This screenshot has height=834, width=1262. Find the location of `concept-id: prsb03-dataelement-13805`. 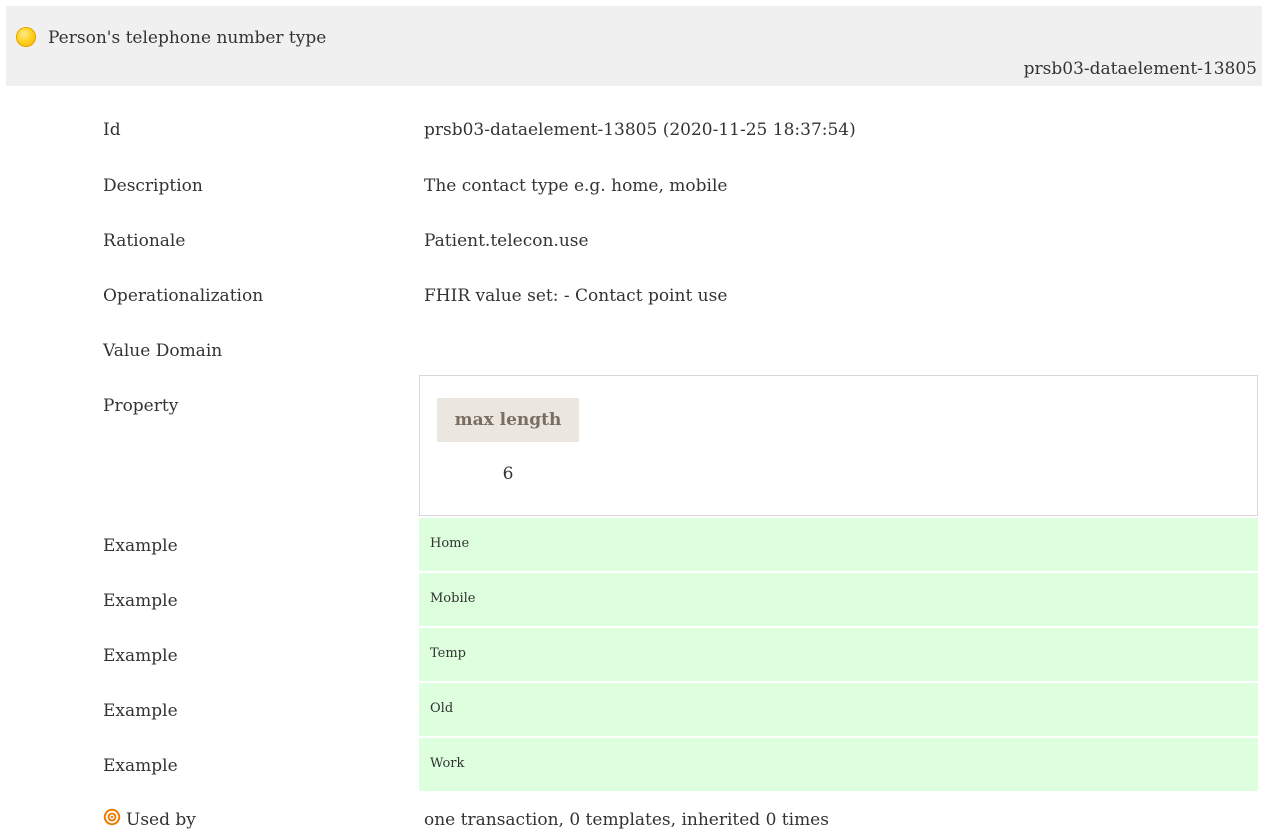

concept-id: prsb03-dataelement-13805 is located at coordinates (1140, 69).